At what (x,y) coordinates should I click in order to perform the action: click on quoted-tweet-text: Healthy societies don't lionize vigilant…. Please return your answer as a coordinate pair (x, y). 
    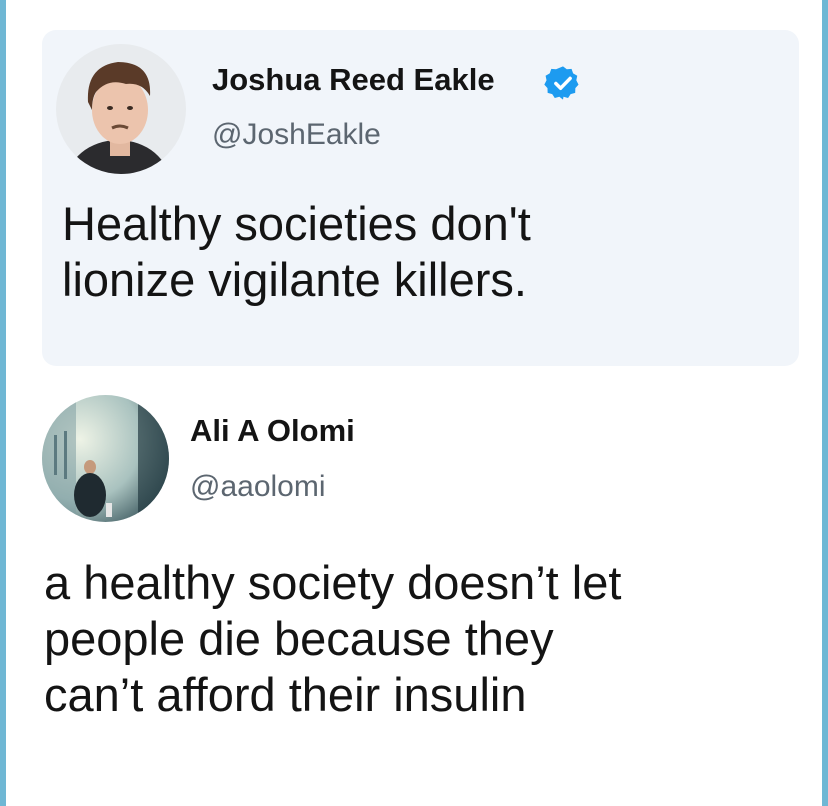
    Looking at the image, I should click on (422, 252).